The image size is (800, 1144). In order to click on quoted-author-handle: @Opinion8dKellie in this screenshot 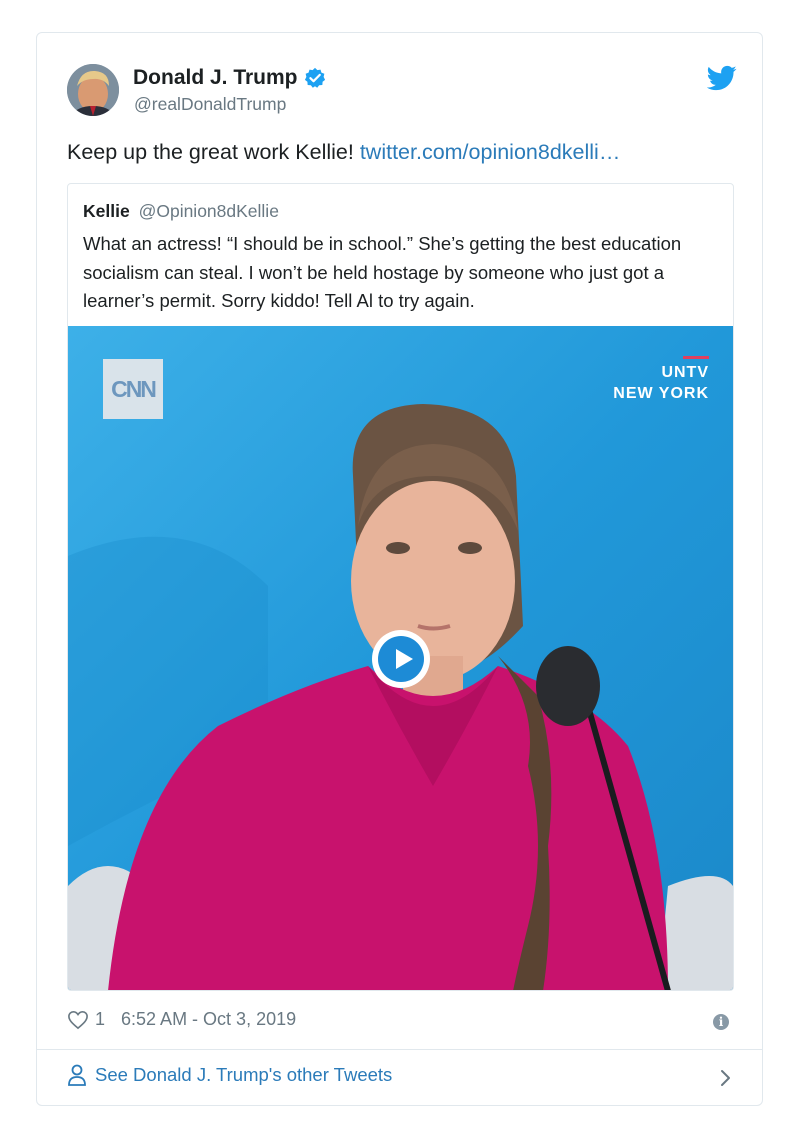, I will do `click(209, 211)`.